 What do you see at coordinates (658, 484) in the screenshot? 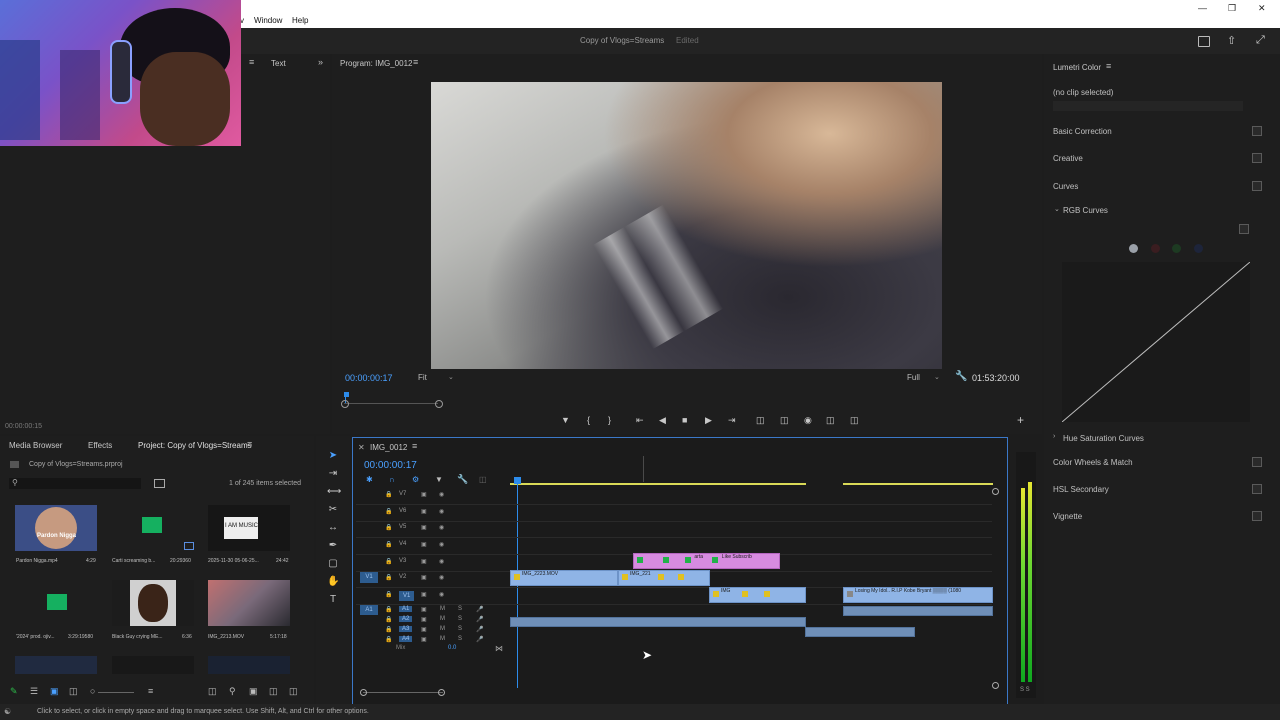
I see `work-area-bar` at bounding box center [658, 484].